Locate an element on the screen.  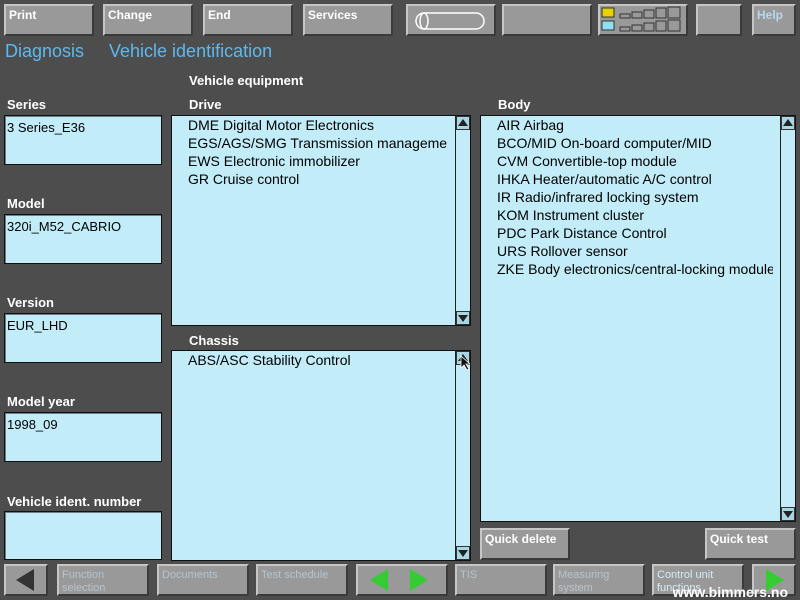
connection-indicator is located at coordinates (643, 20).